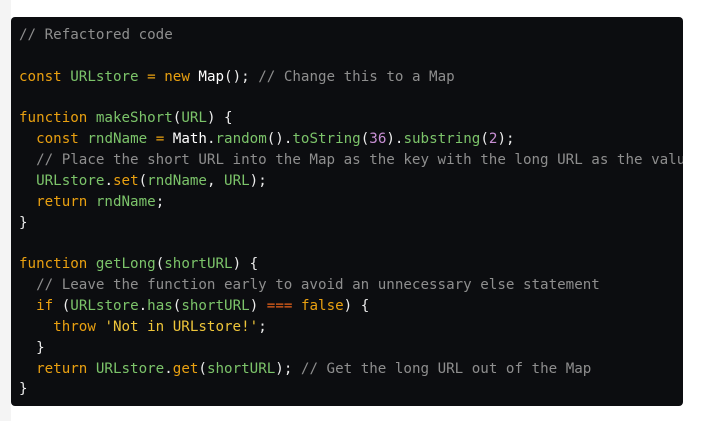 This screenshot has height=421, width=703. What do you see at coordinates (181, 326) in the screenshot?
I see `string-token: 'Not in URLstore!'` at bounding box center [181, 326].